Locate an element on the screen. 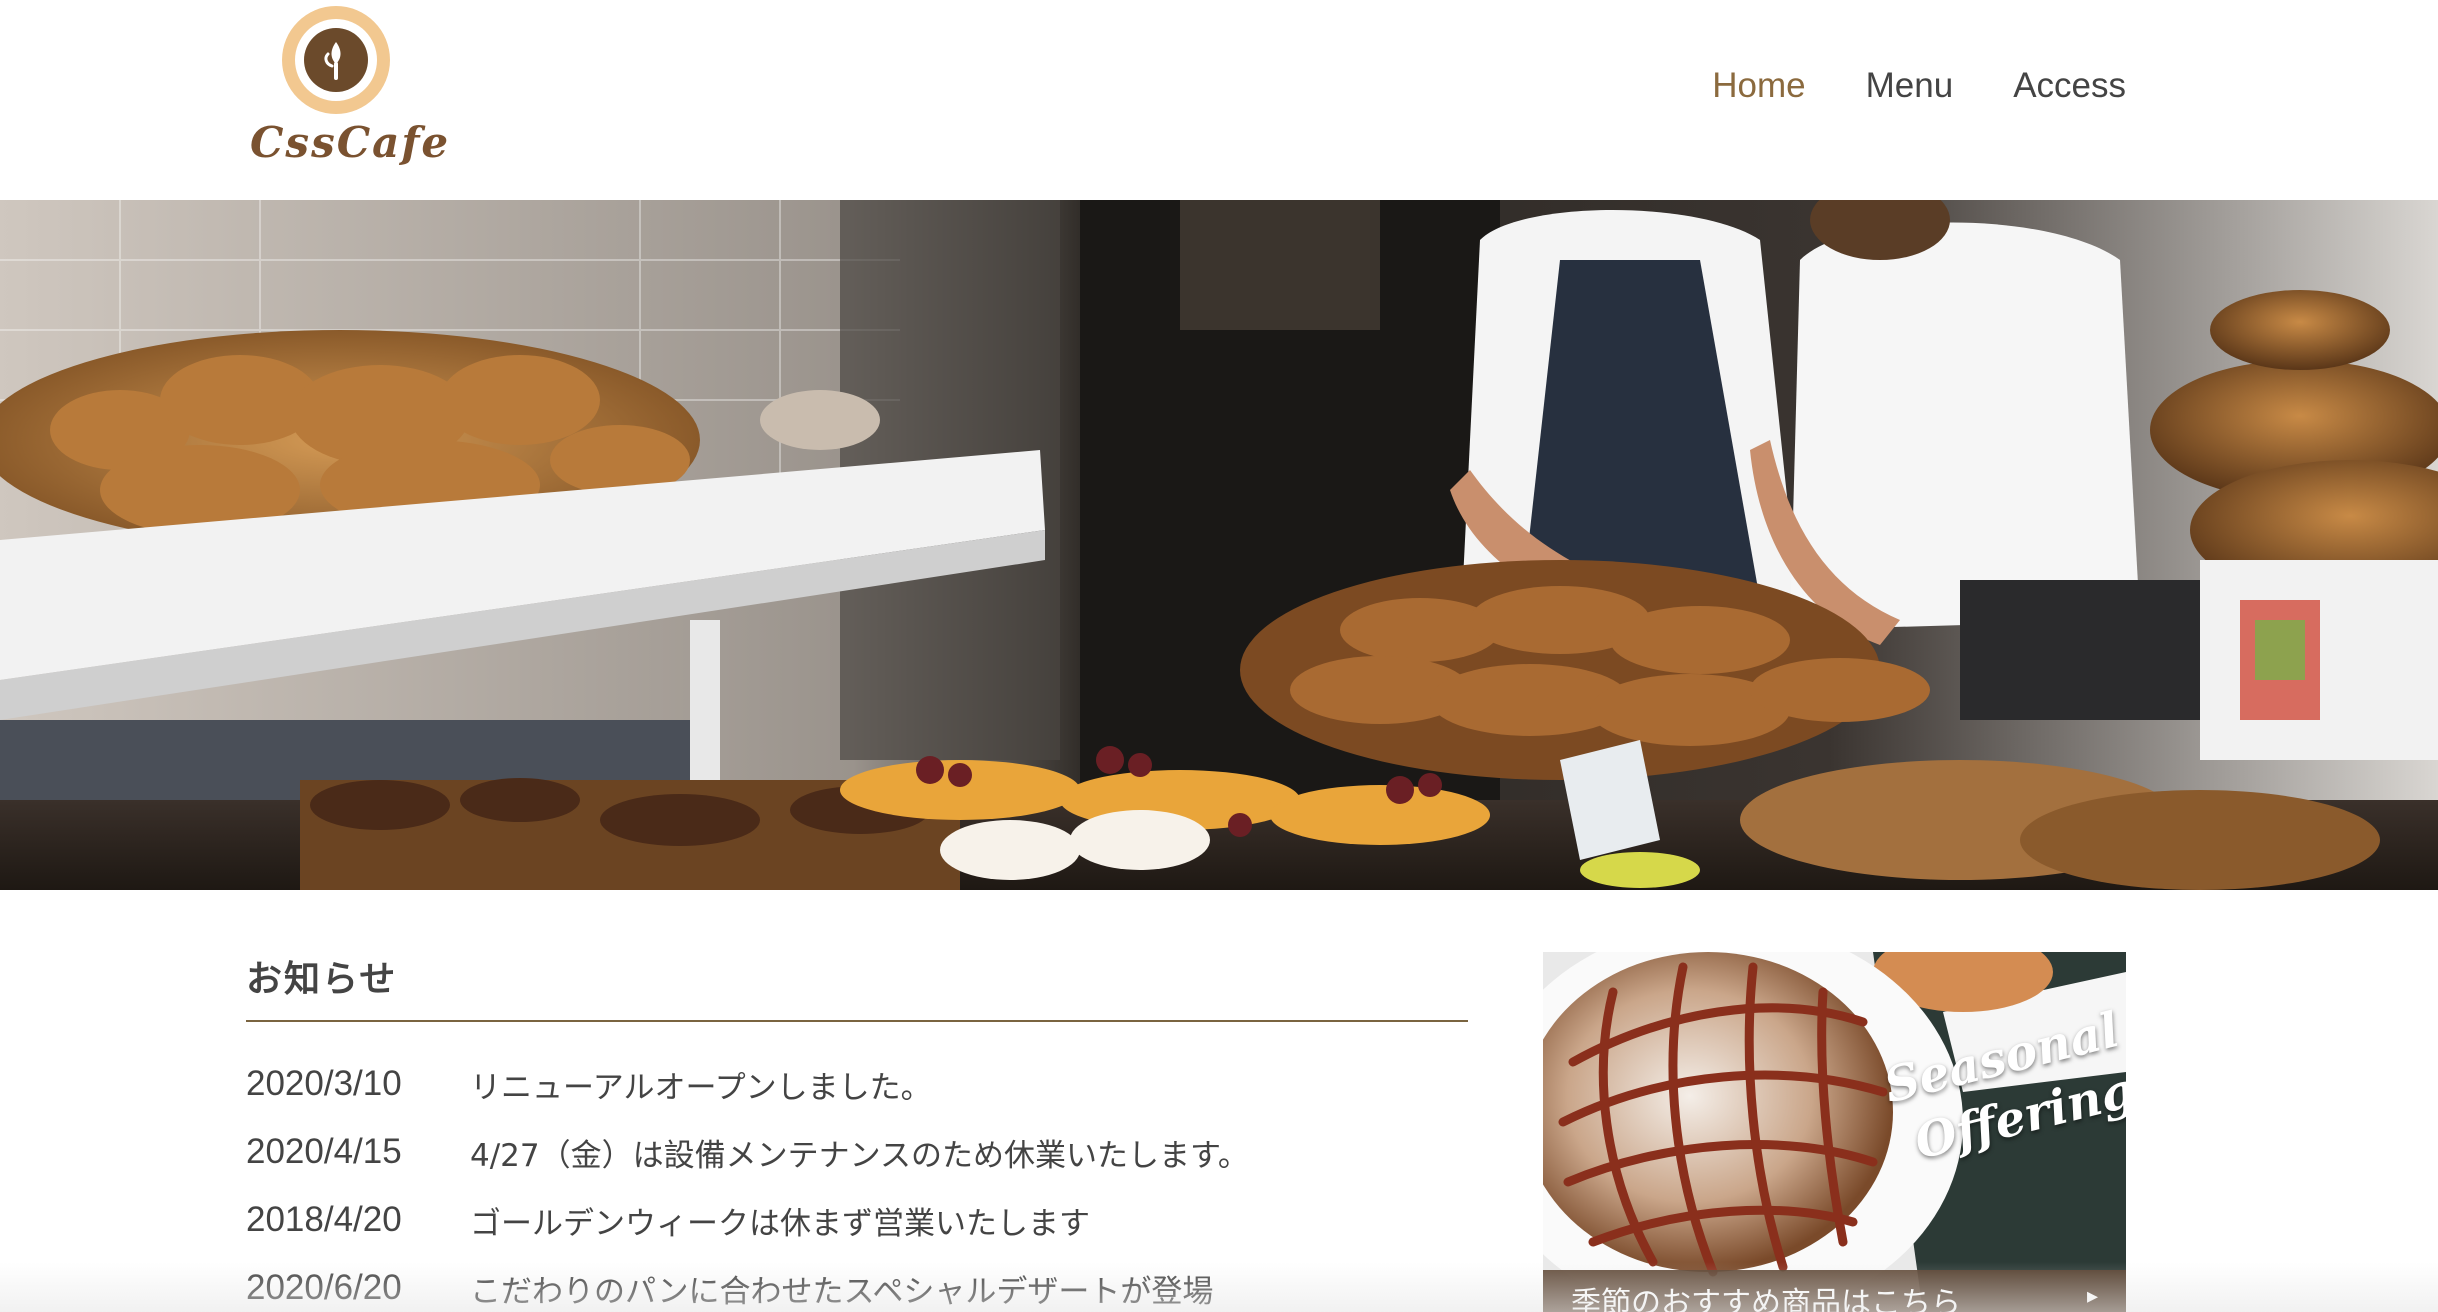  arrow-right-icon: ▸ is located at coordinates (2092, 1296).